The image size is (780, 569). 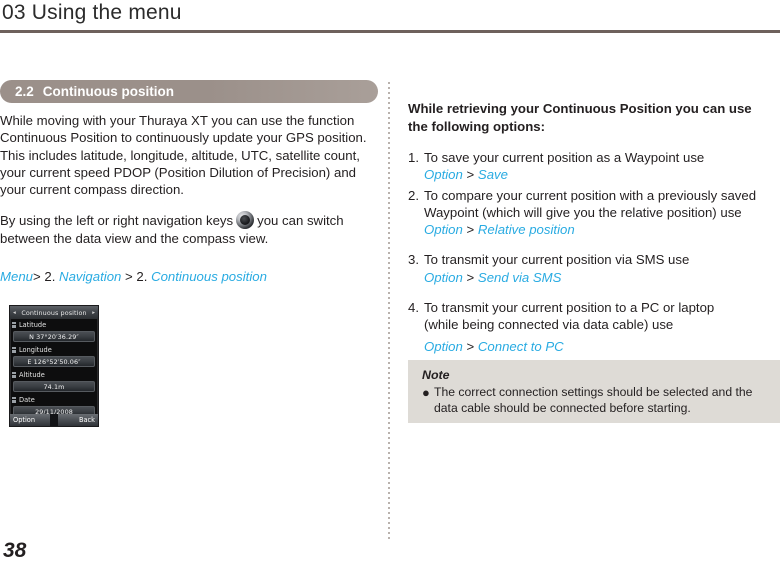 I want to click on lcd-value-text: N 37°20′36.29″, so click(x=54, y=336).